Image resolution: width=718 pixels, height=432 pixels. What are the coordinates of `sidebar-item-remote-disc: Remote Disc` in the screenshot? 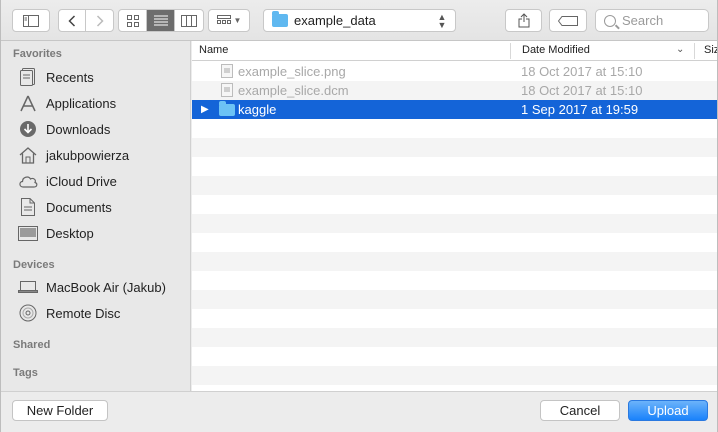 It's located at (69, 313).